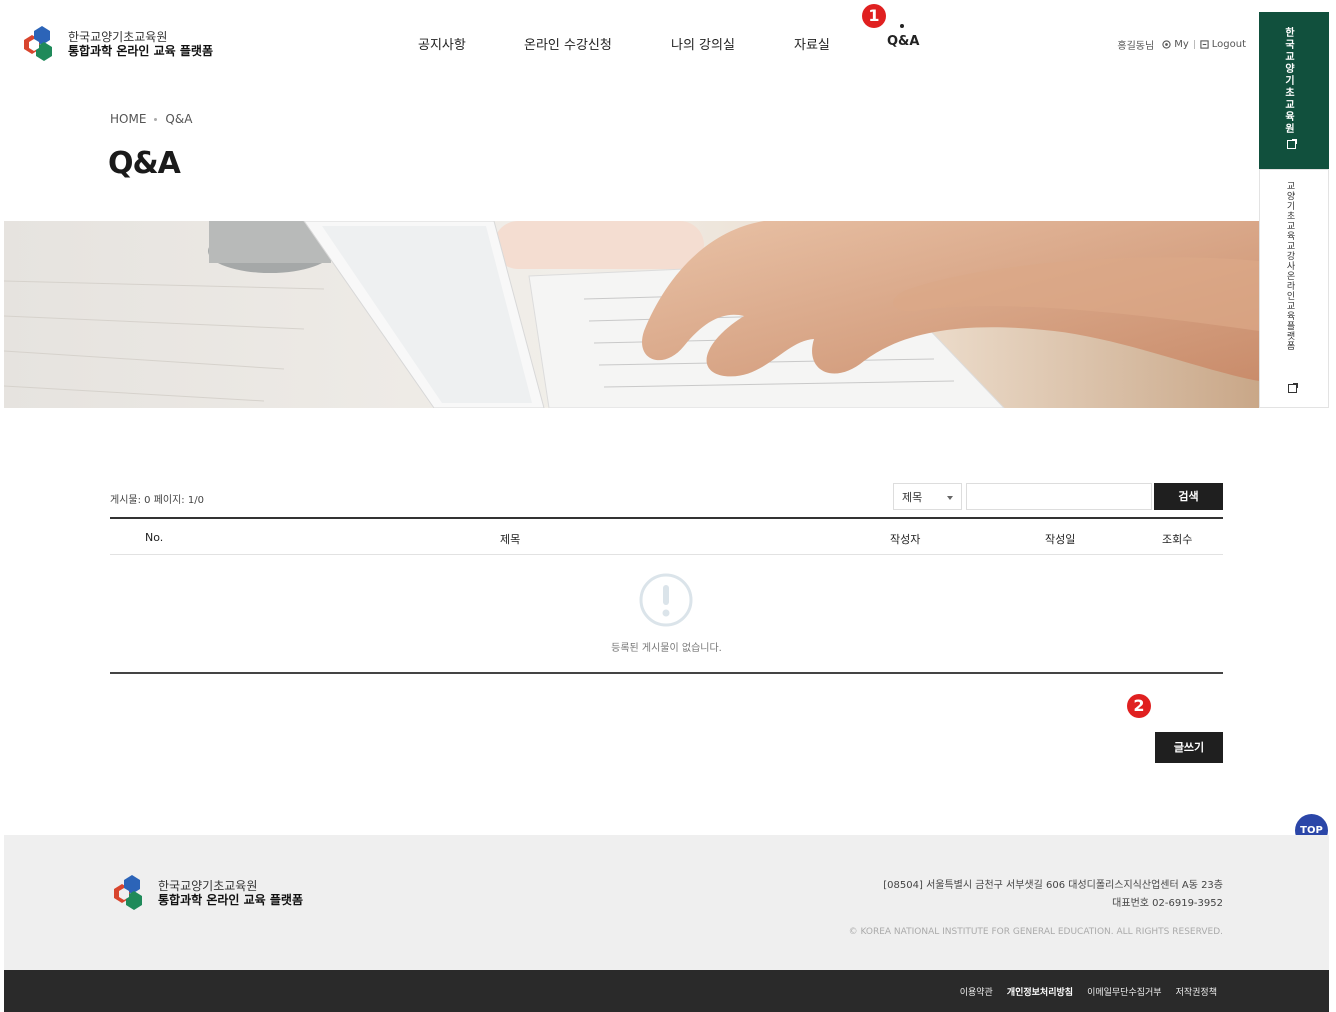 This screenshot has height=1012, width=1336. Describe the element at coordinates (1188, 496) in the screenshot. I see `search-button: 검색` at that location.